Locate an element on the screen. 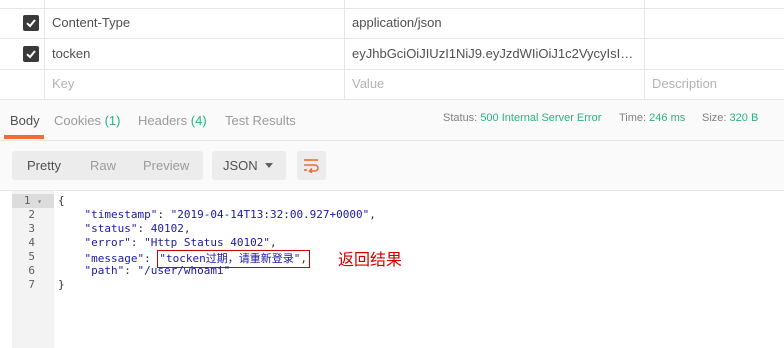 Image resolution: width=784 pixels, height=348 pixels. tab-label: Cookies is located at coordinates (77, 120).